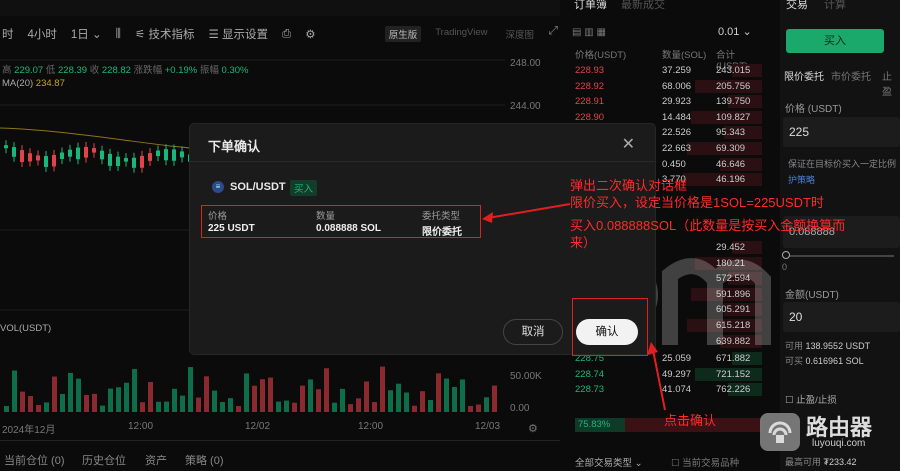  What do you see at coordinates (218, 187) in the screenshot?
I see `sol-coin-icon: ≡` at bounding box center [218, 187].